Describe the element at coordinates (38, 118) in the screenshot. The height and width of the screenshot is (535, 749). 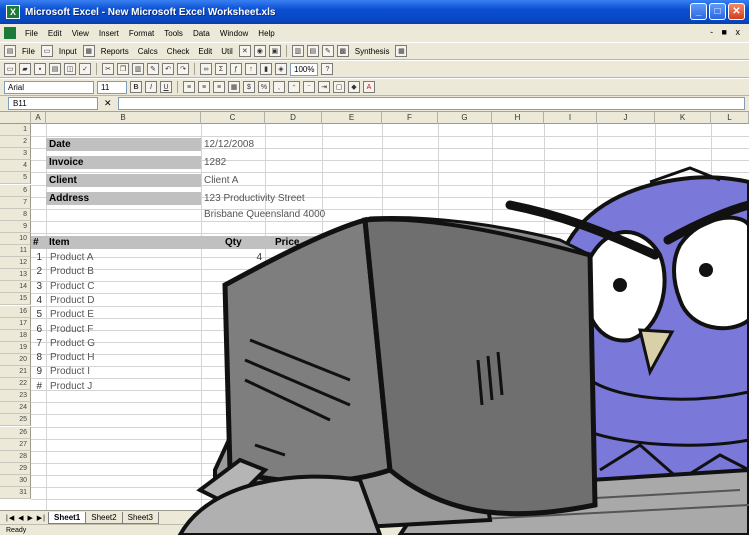
I see `column-header-a: A` at that location.